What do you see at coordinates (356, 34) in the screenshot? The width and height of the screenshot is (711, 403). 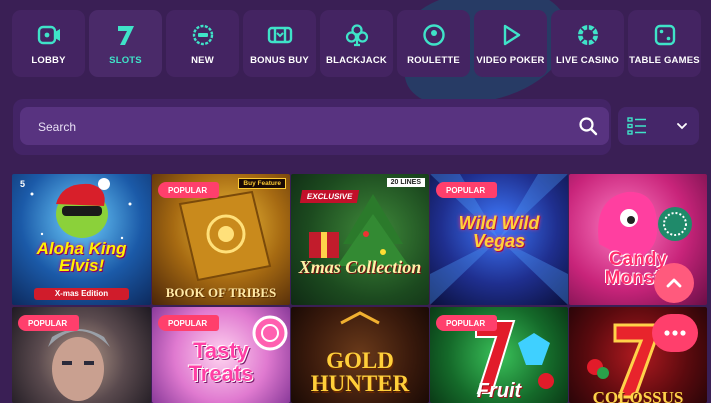 I see `club-icon` at bounding box center [356, 34].